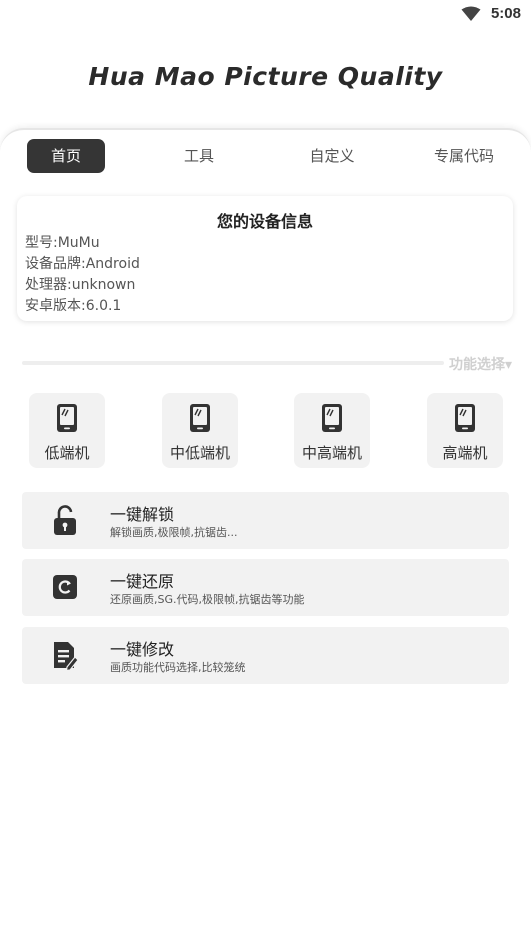 The height and width of the screenshot is (944, 531). Describe the element at coordinates (199, 453) in the screenshot. I see `level-label: 中低端机` at that location.